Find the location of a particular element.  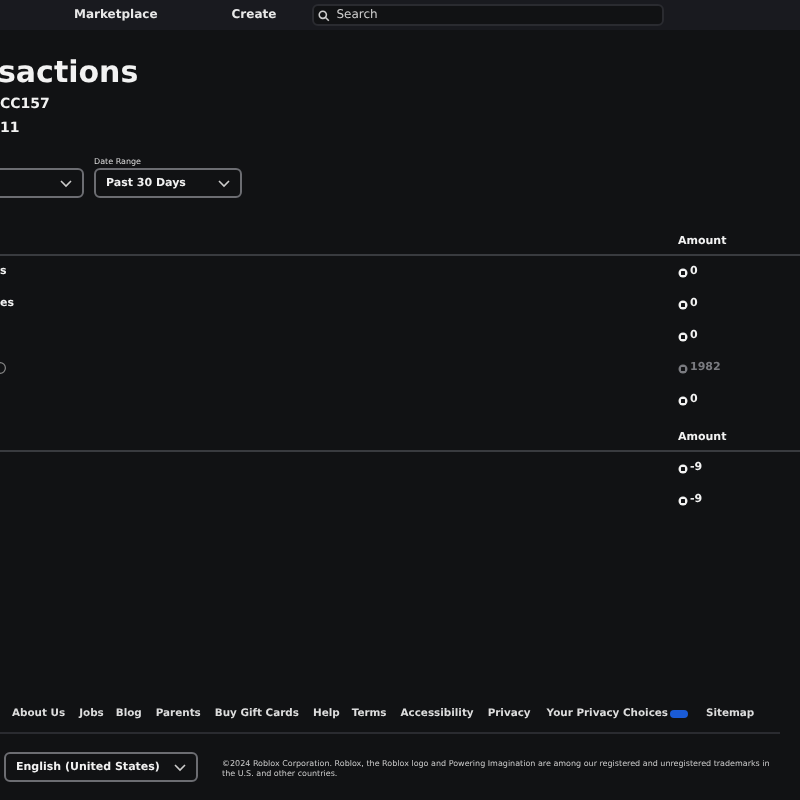

privacy-toggle-icon is located at coordinates (679, 714).